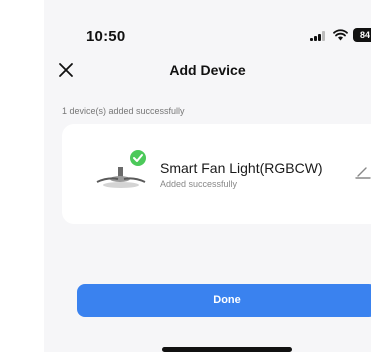  I want to click on status-time: 10:50, so click(106, 36).